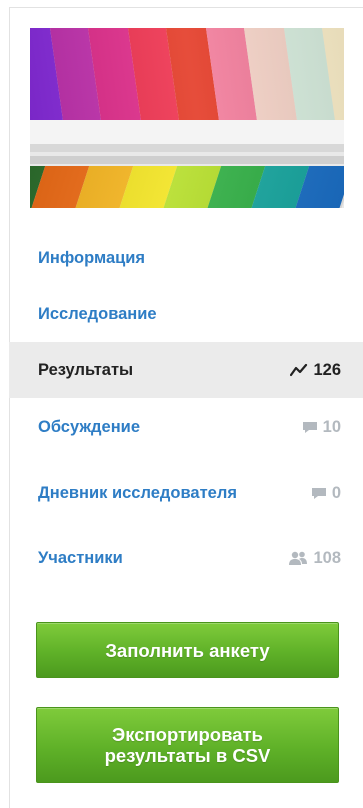  Describe the element at coordinates (137, 492) in the screenshot. I see `nav-item-label: Дневник исследователя` at that location.